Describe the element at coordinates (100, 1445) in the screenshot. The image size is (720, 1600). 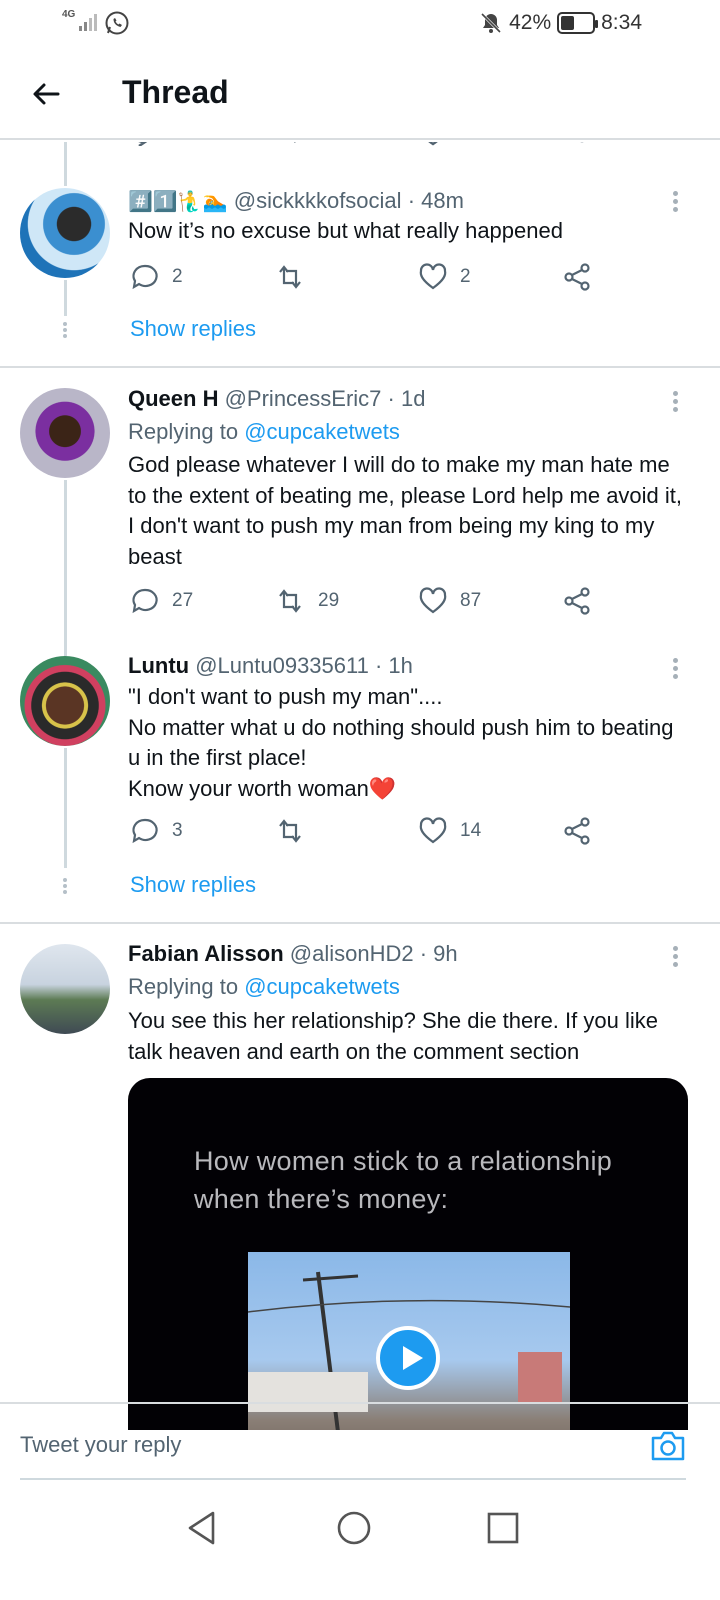
I see `reply-input: Tweet your reply` at that location.